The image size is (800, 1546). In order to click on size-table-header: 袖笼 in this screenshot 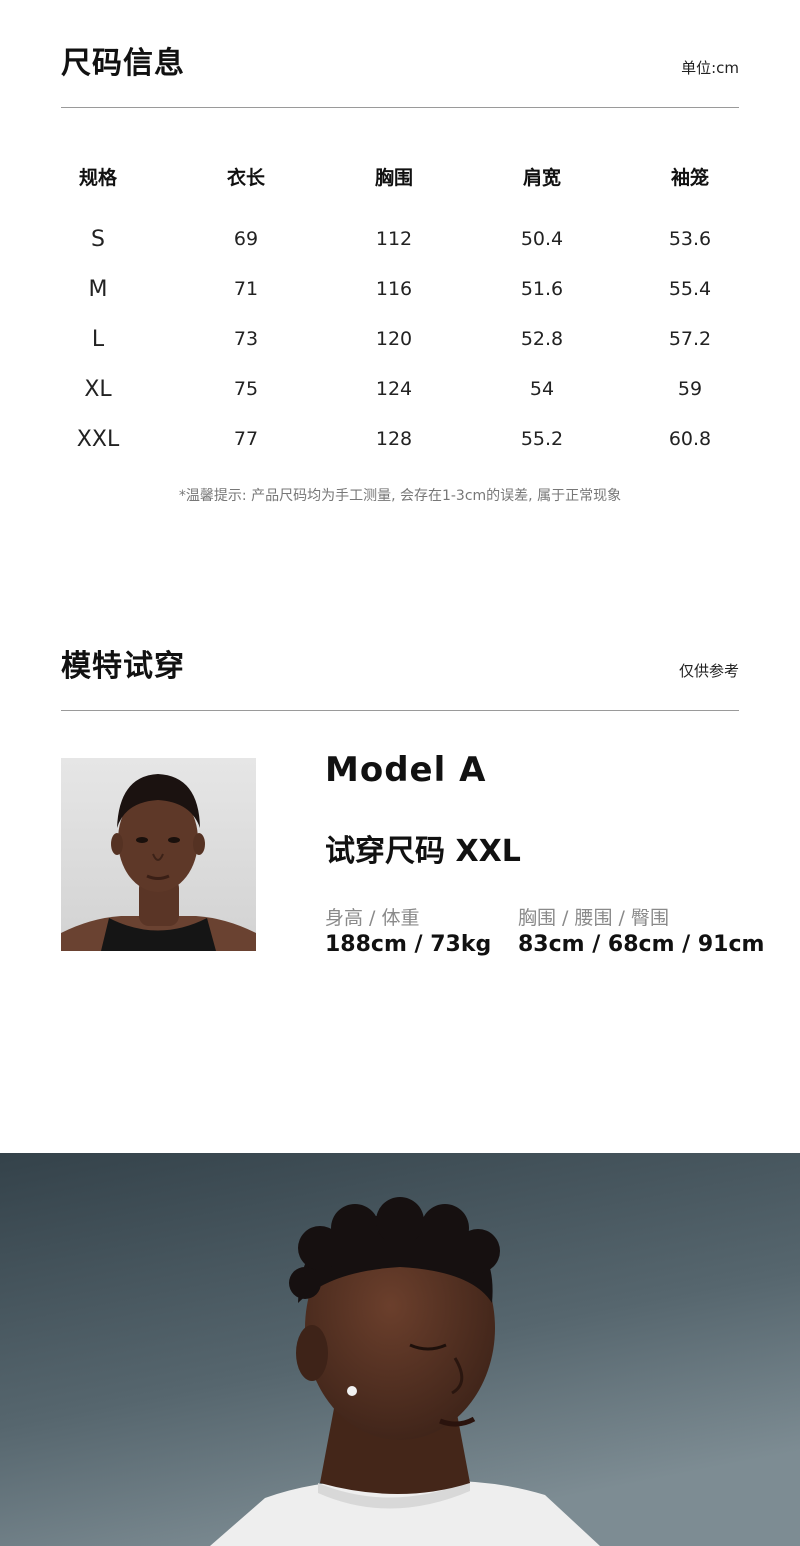, I will do `click(689, 177)`.